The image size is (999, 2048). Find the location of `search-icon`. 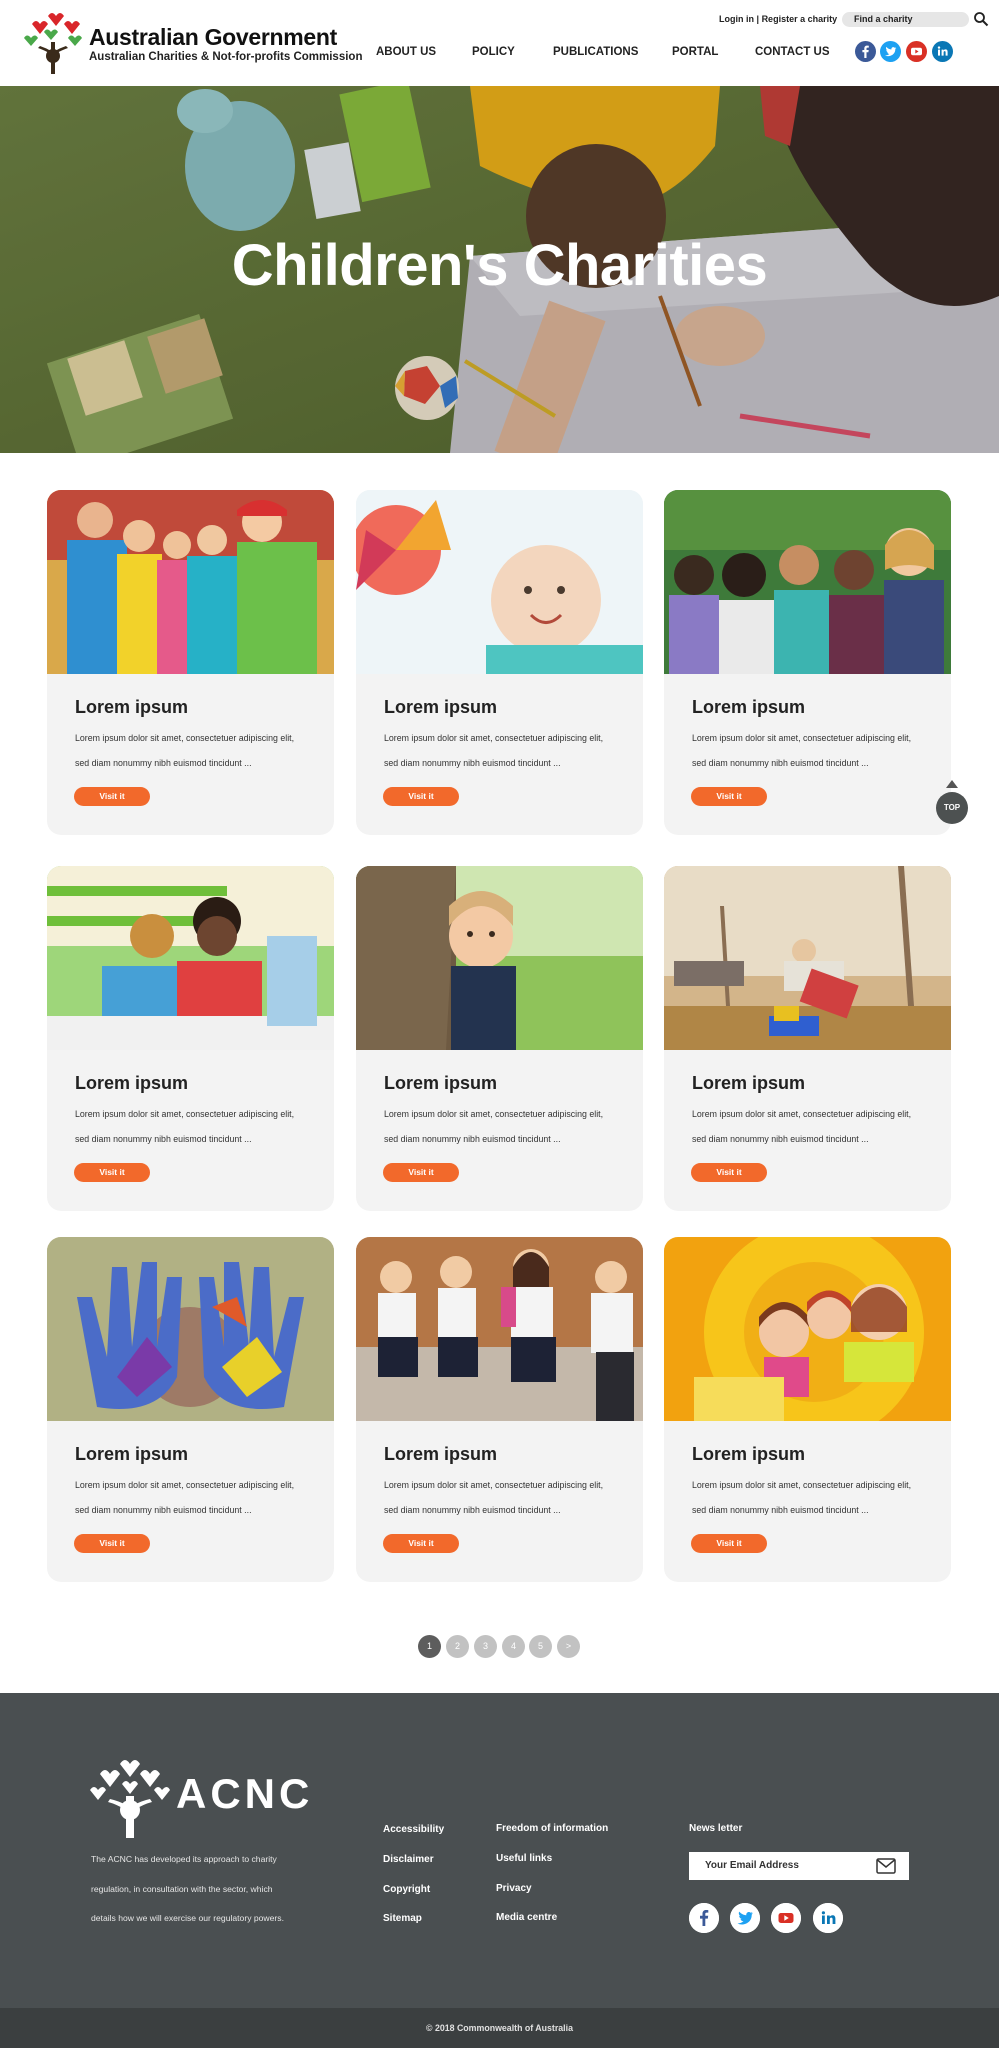

search-icon is located at coordinates (981, 19).